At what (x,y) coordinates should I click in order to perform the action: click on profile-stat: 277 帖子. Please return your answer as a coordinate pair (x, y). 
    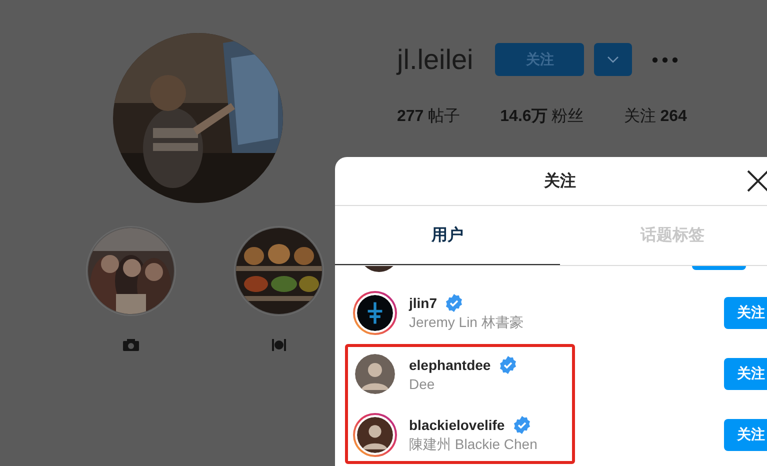
    Looking at the image, I should click on (428, 116).